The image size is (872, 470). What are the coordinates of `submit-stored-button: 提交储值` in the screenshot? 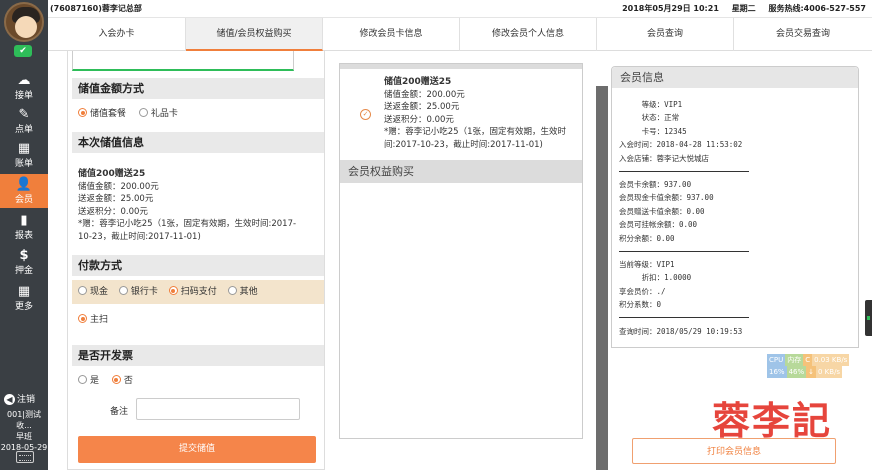 It's located at (197, 449).